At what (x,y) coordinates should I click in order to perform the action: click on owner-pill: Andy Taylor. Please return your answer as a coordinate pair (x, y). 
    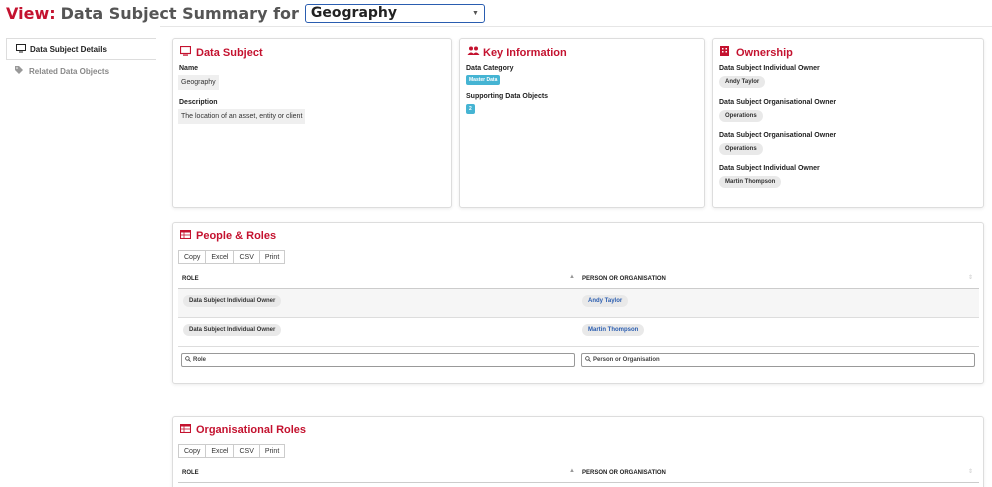
    Looking at the image, I should click on (742, 82).